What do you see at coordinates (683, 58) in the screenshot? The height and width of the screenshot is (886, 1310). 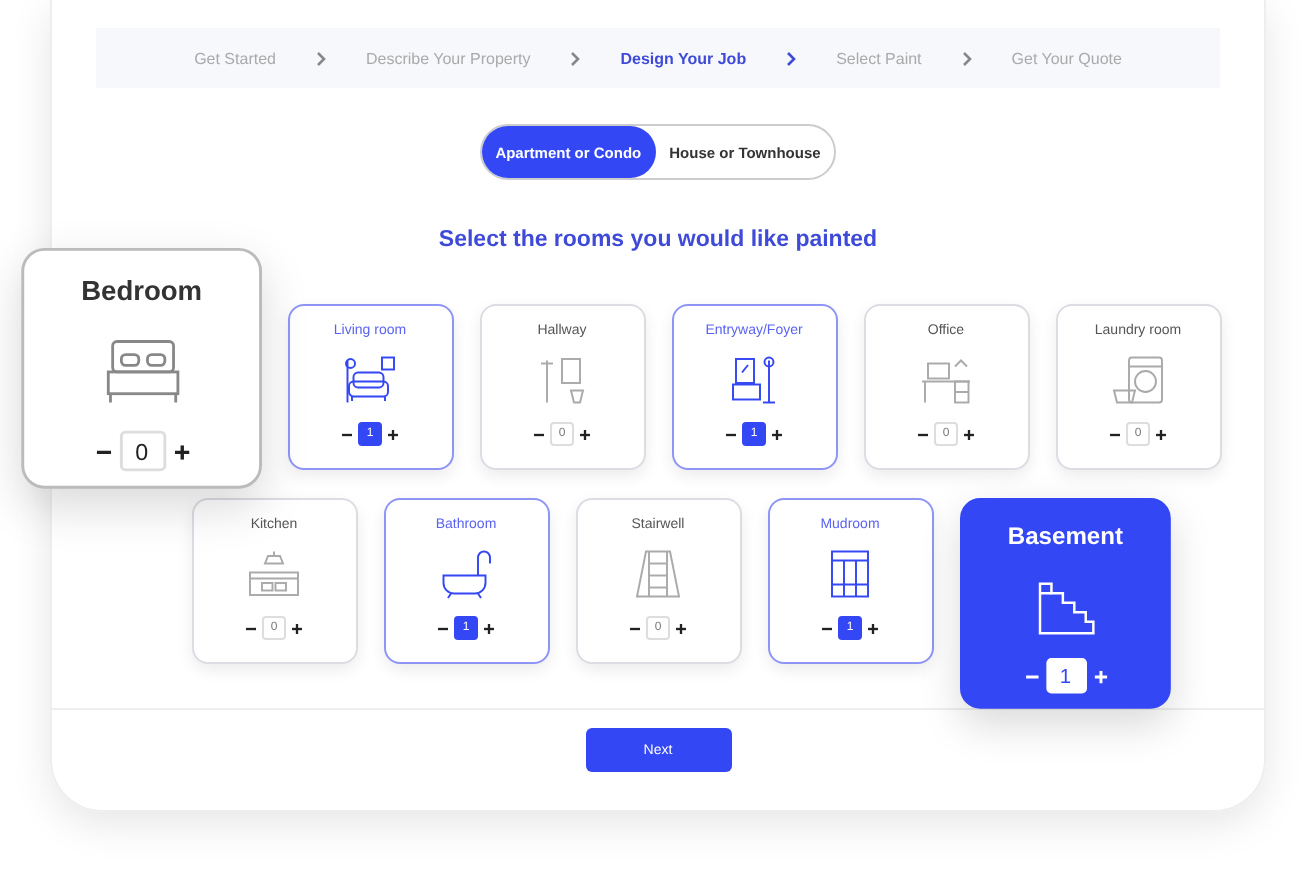 I see `step-label: Design Your Job` at bounding box center [683, 58].